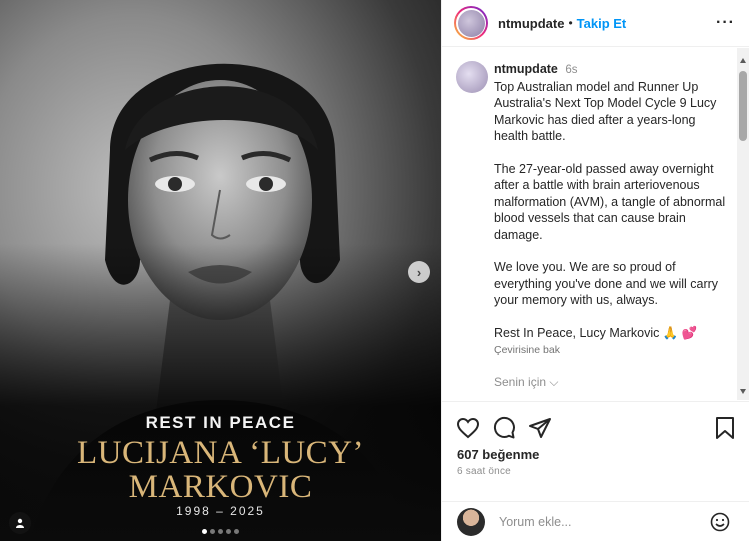  Describe the element at coordinates (595, 451) in the screenshot. I see `post-actions: 607 beğenme 6 saat önce` at that location.